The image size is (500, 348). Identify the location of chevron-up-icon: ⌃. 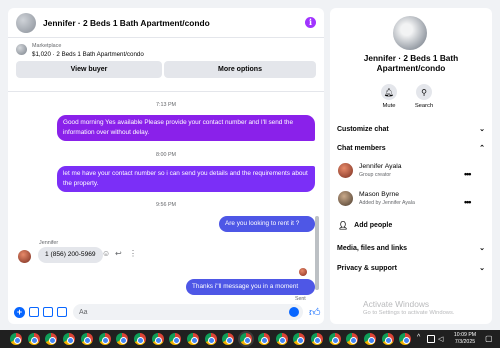
(482, 148).